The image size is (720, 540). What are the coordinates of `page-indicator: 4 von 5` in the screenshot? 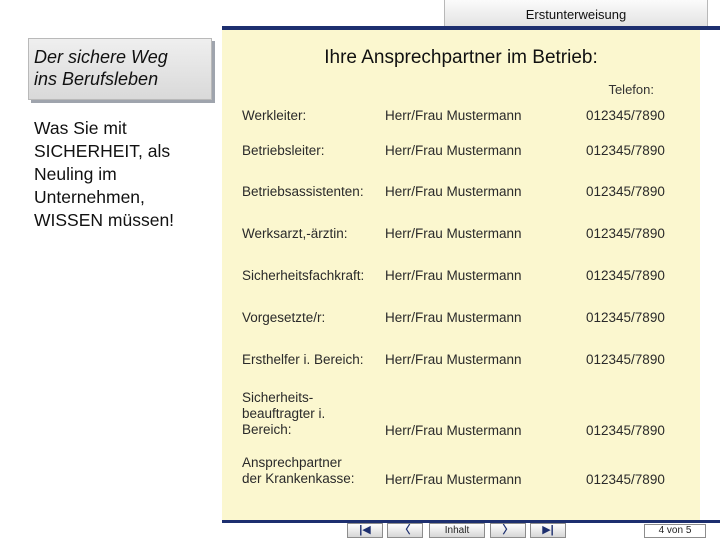 It's located at (675, 531).